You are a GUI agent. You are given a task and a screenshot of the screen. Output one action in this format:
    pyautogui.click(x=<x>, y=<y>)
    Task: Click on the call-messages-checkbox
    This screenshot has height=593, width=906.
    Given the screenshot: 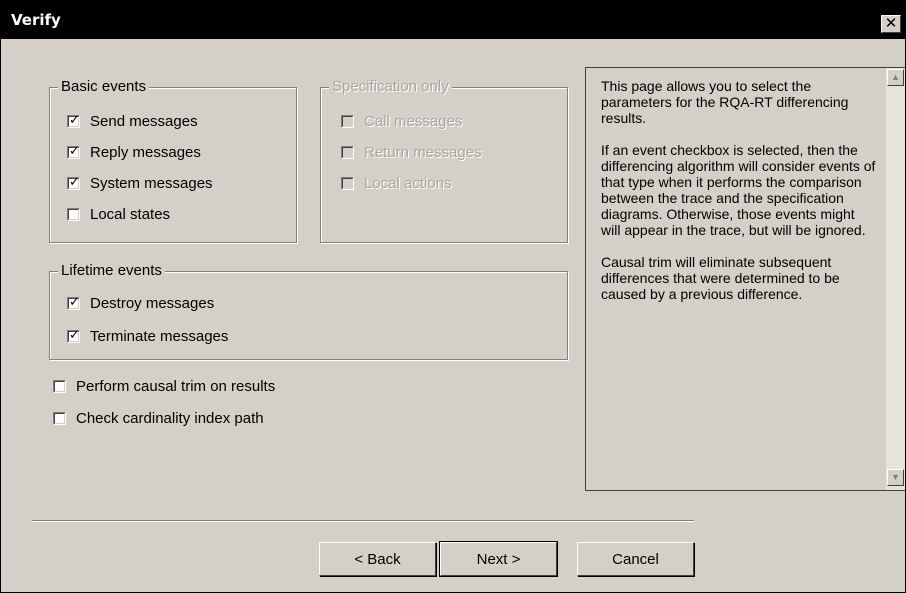 What is the action you would take?
    pyautogui.click(x=347, y=121)
    